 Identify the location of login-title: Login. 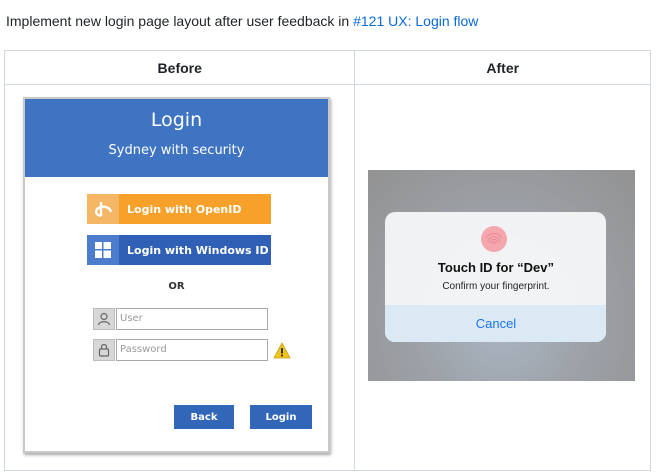
(176, 120).